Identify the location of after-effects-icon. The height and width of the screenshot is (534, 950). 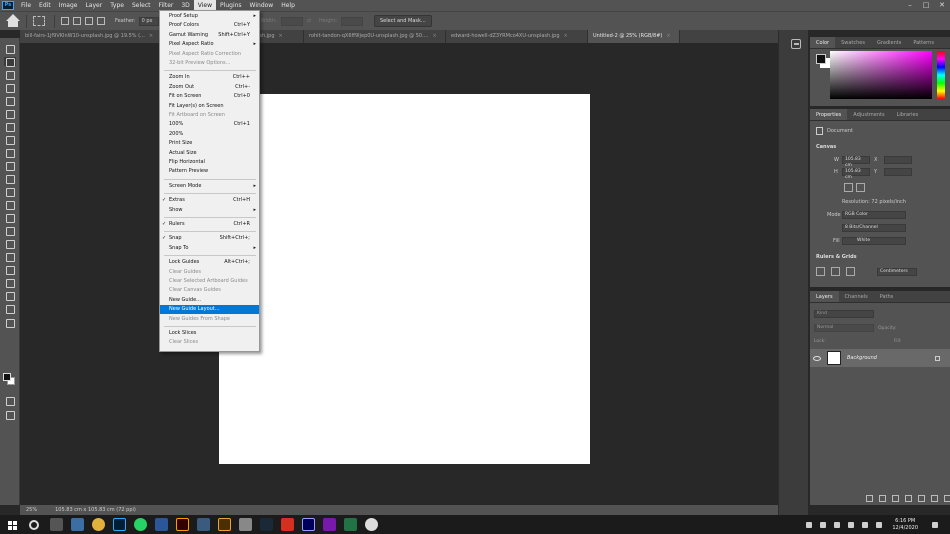
(308, 524).